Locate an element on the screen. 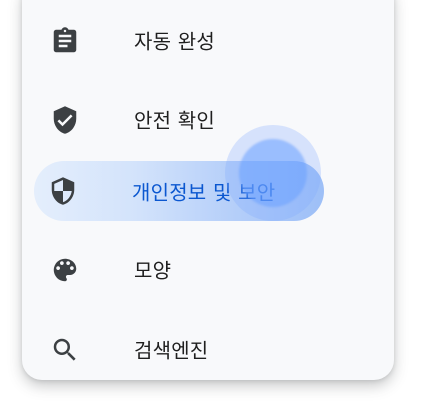 Image resolution: width=423 pixels, height=404 pixels. menu-item-privacy-security: 개인정보 및 보안 is located at coordinates (179, 191).